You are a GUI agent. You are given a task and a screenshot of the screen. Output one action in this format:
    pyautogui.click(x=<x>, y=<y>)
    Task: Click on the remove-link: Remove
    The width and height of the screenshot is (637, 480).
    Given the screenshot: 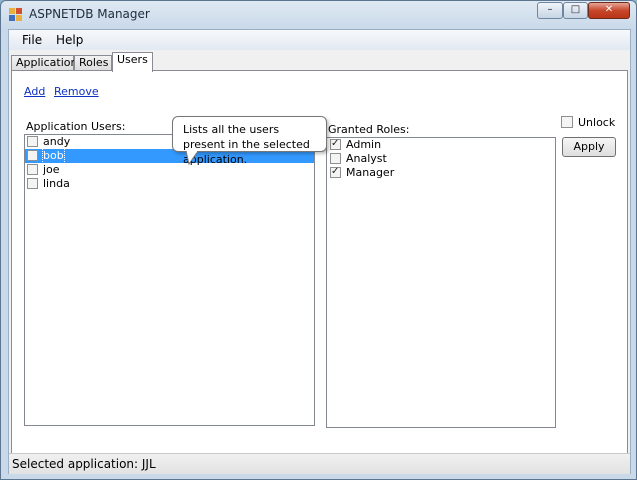 What is the action you would take?
    pyautogui.click(x=76, y=91)
    